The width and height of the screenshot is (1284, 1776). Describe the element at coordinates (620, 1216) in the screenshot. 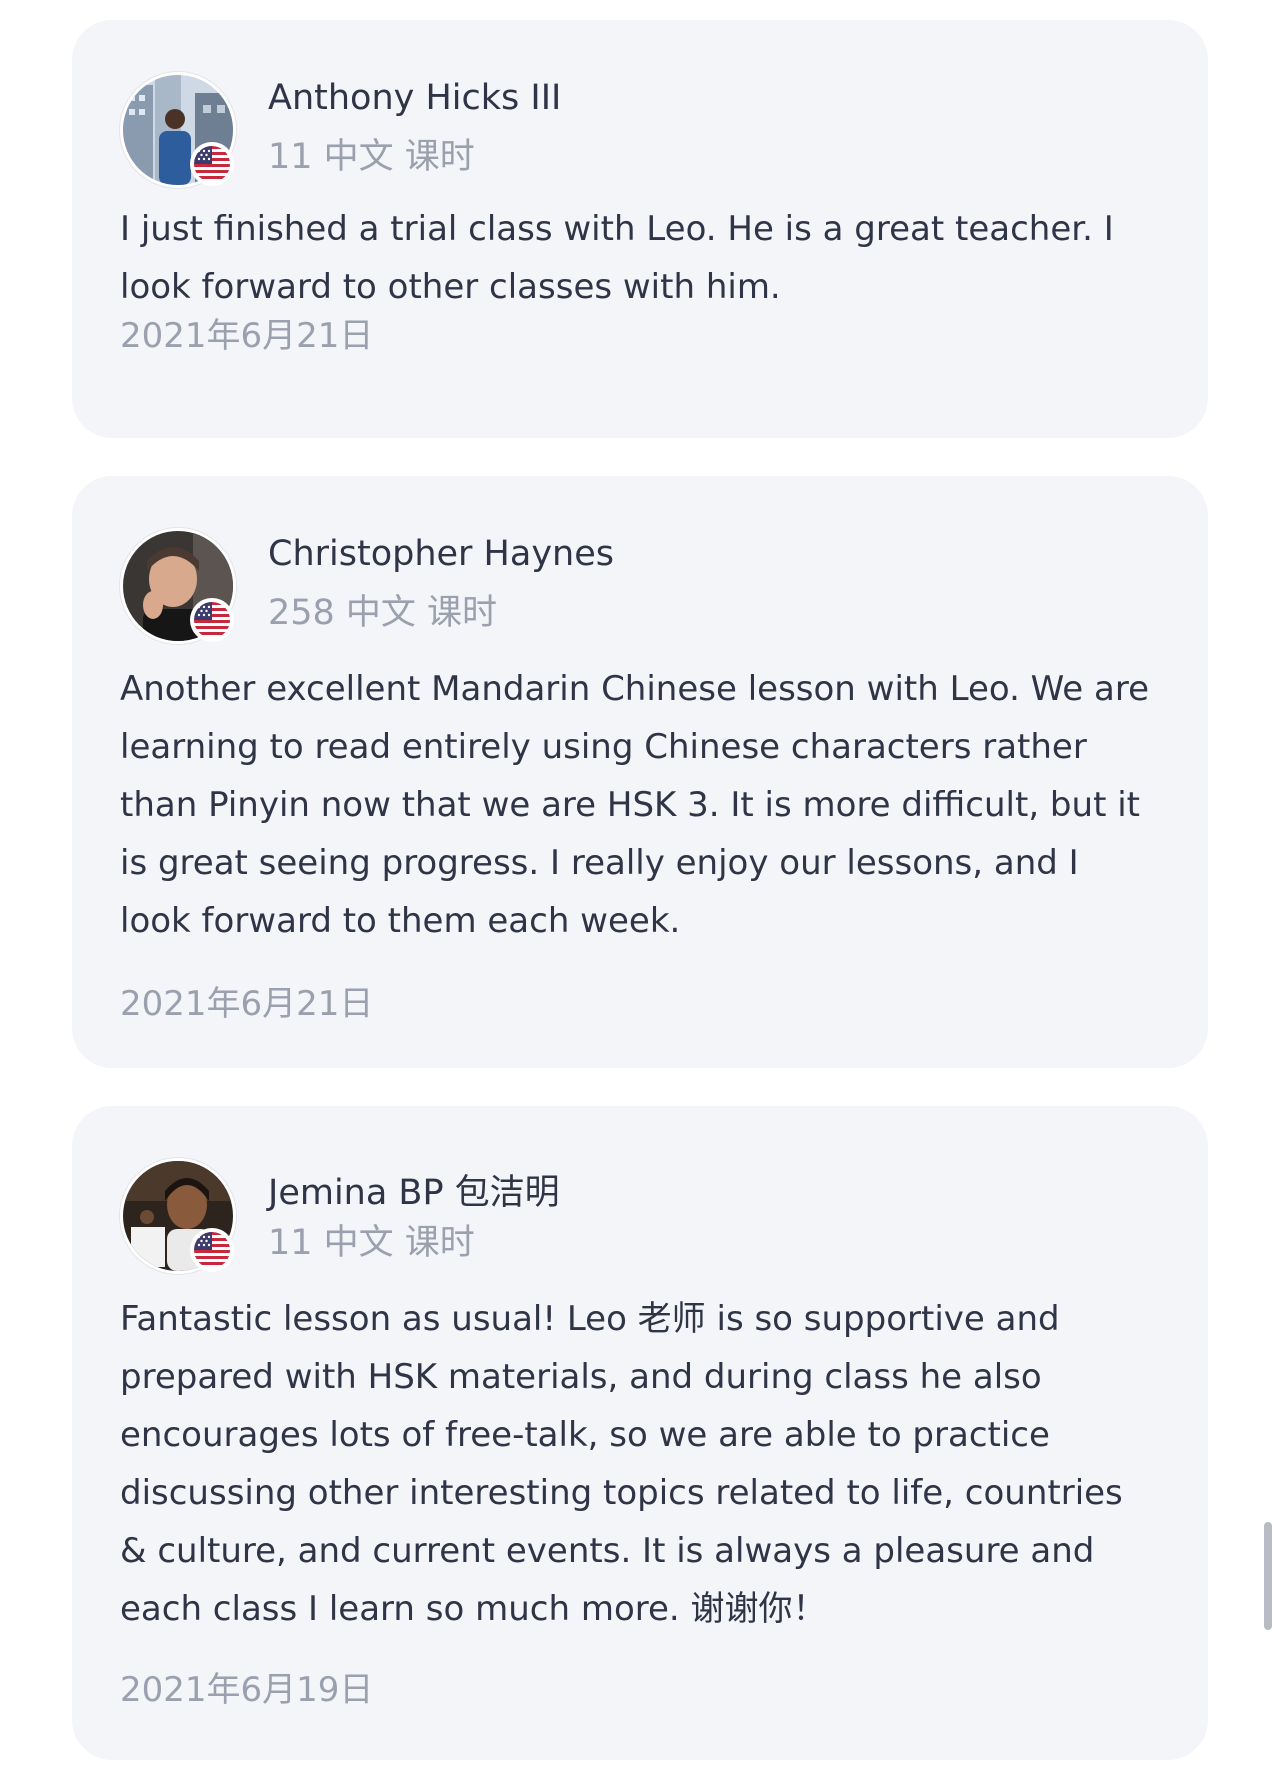

I see `review-header: Jemina BP 包洁明 11 中文 课时` at that location.